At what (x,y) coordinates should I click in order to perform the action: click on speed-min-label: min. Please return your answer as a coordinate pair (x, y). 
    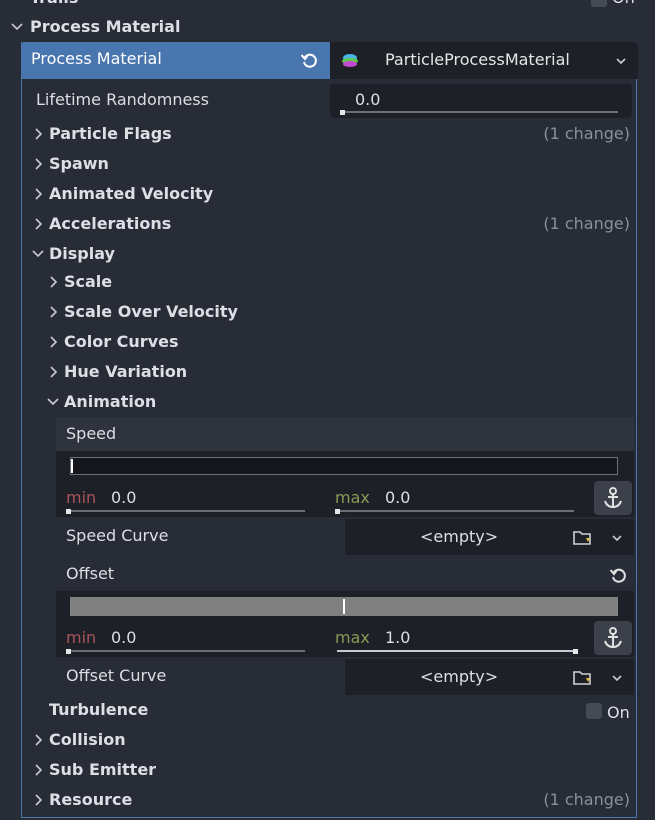
    Looking at the image, I should click on (81, 497).